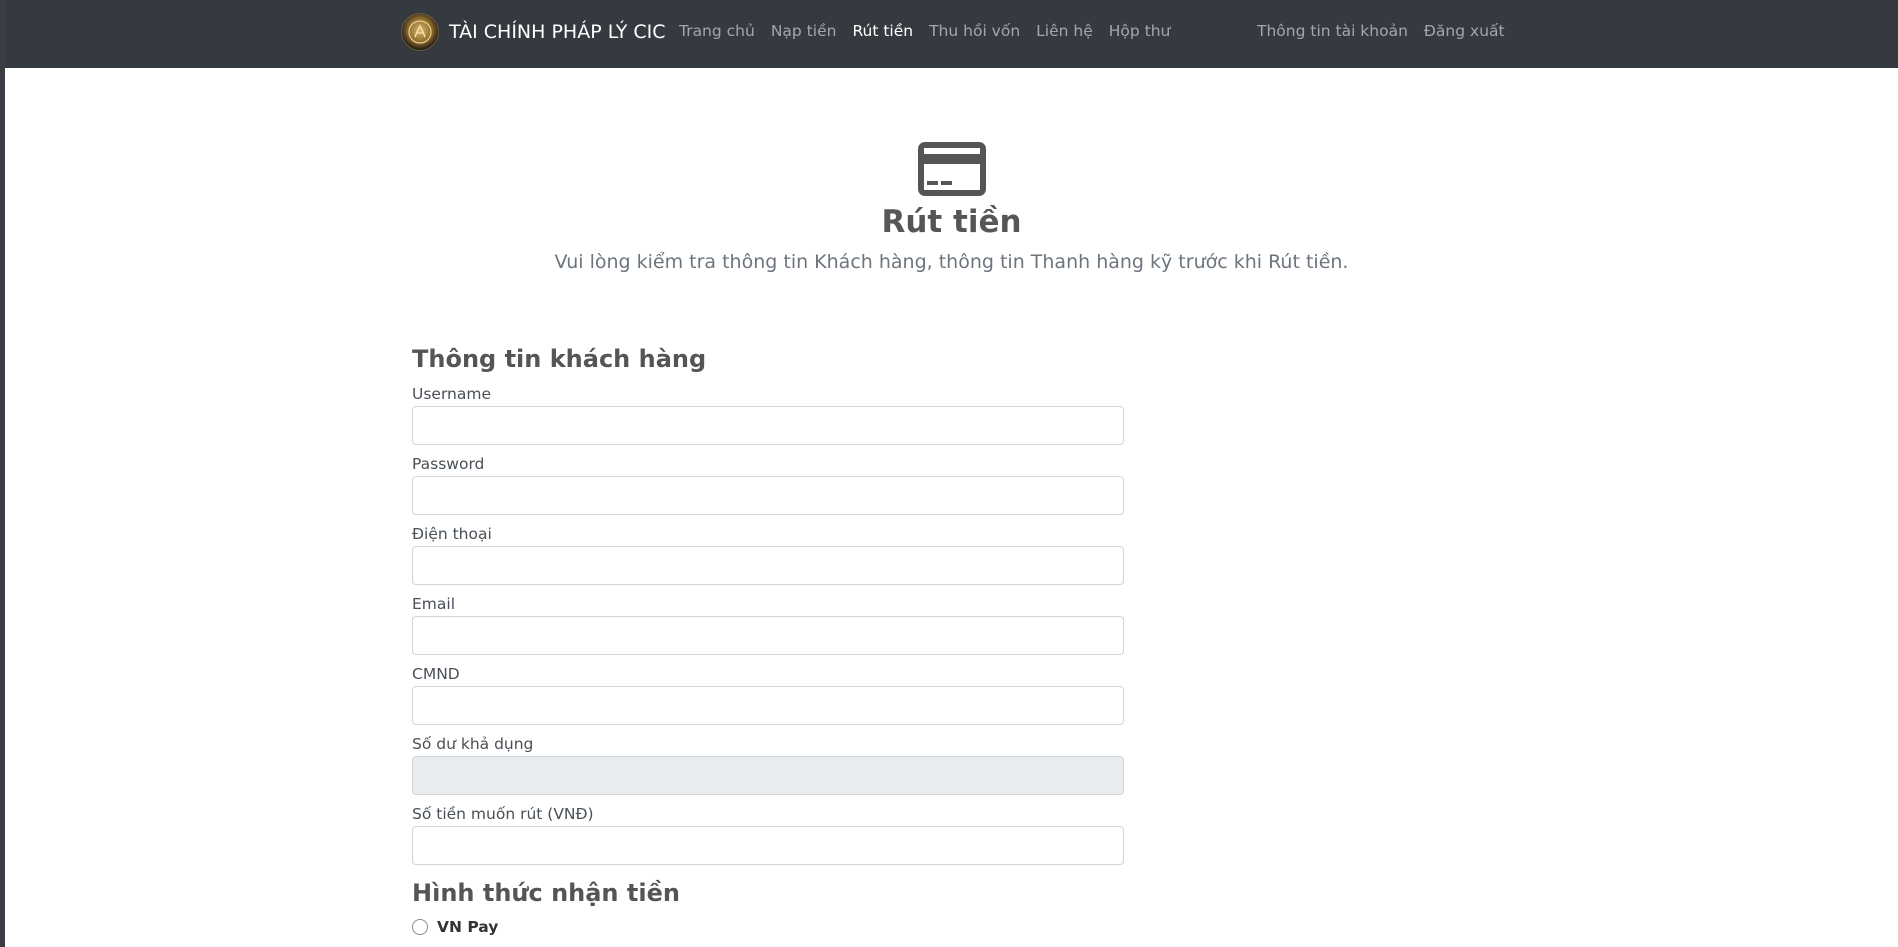  I want to click on nav-link-logout: Đăng xuất, so click(1464, 31).